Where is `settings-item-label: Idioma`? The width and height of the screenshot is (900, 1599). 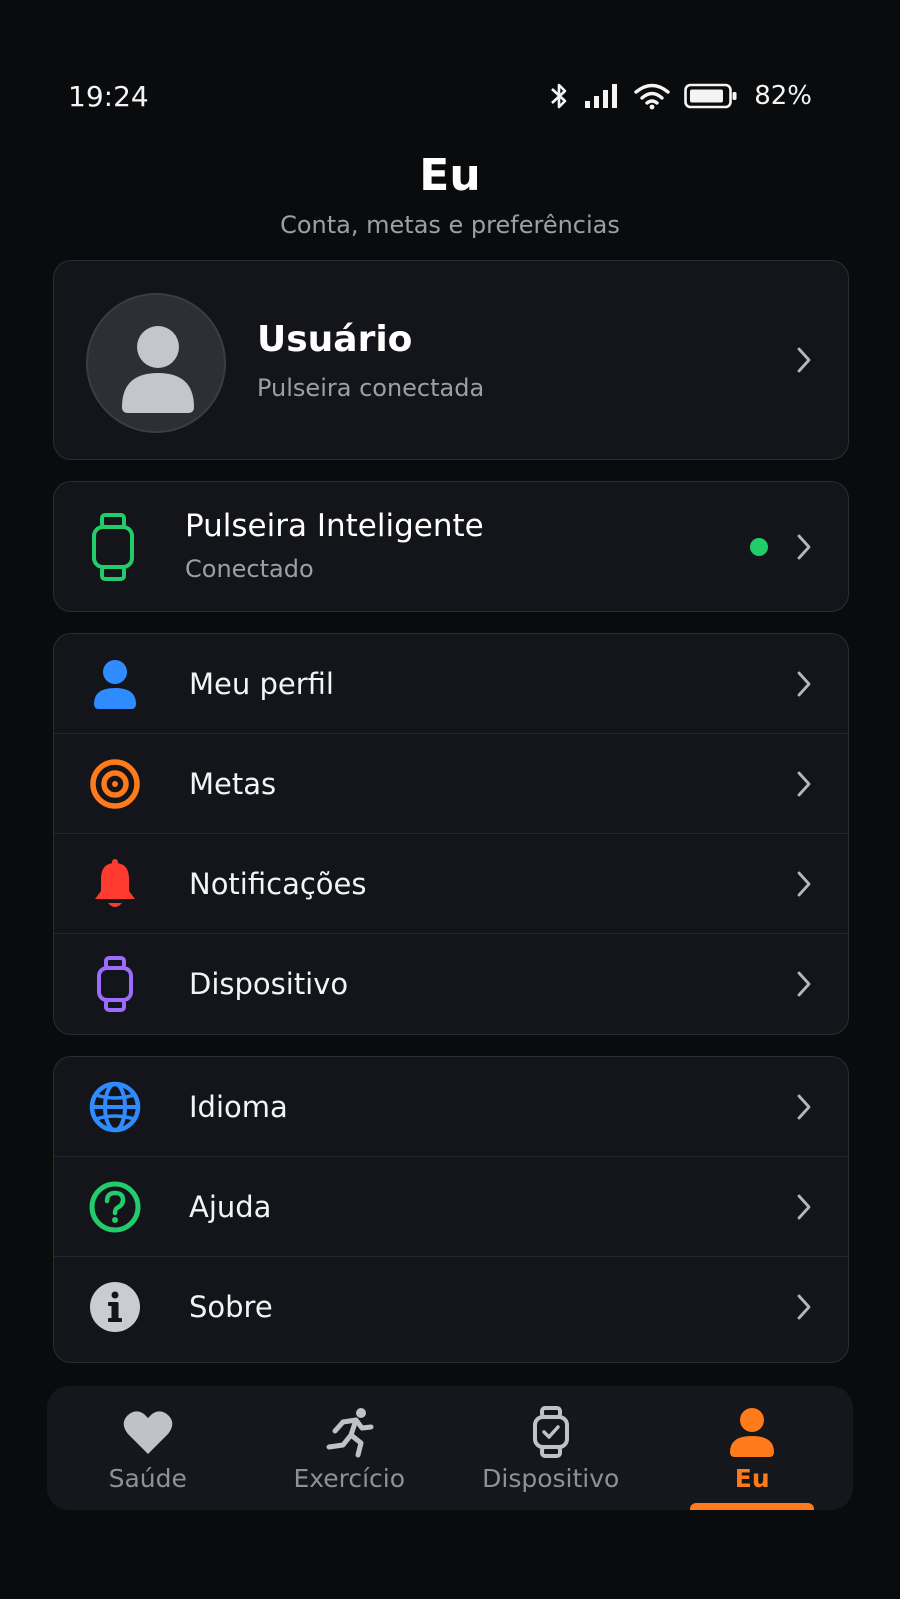 settings-item-label: Idioma is located at coordinates (238, 1106).